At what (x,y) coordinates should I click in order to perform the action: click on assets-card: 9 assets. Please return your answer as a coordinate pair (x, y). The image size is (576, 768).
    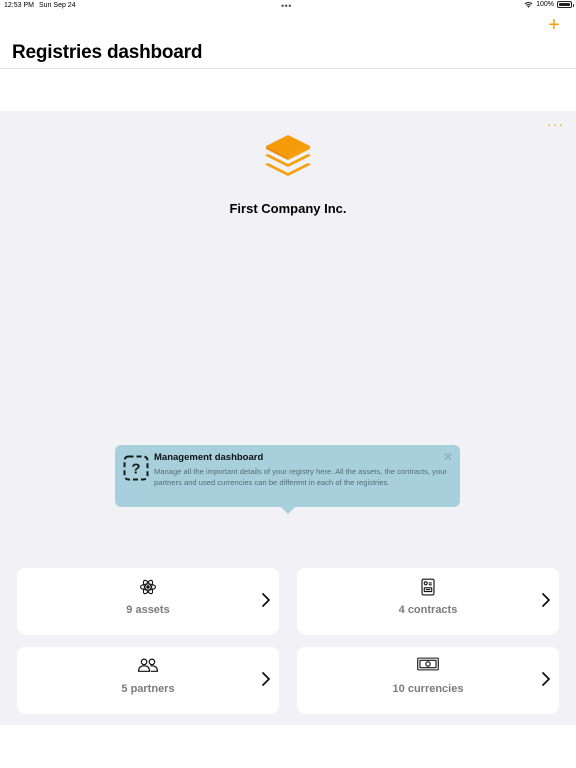
    Looking at the image, I should click on (148, 601).